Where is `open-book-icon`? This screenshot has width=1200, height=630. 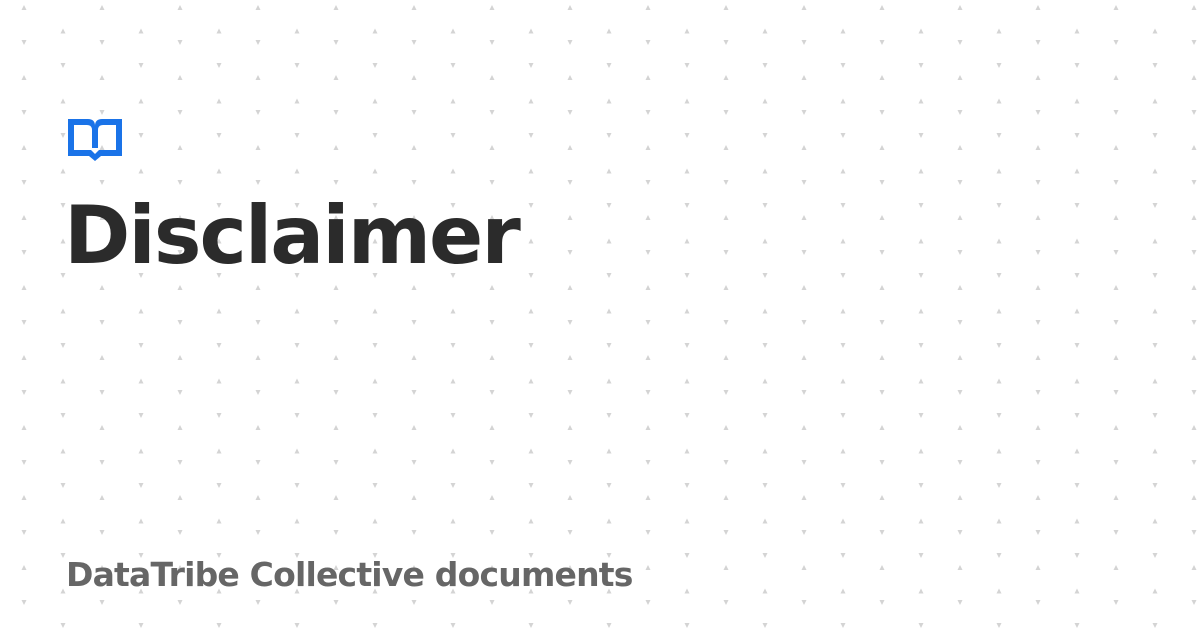 open-book-icon is located at coordinates (95, 140).